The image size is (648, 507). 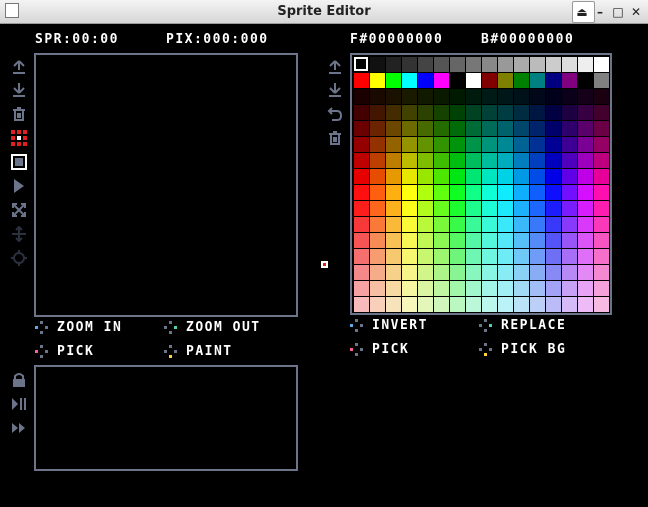 What do you see at coordinates (19, 162) in the screenshot?
I see `square-icon` at bounding box center [19, 162].